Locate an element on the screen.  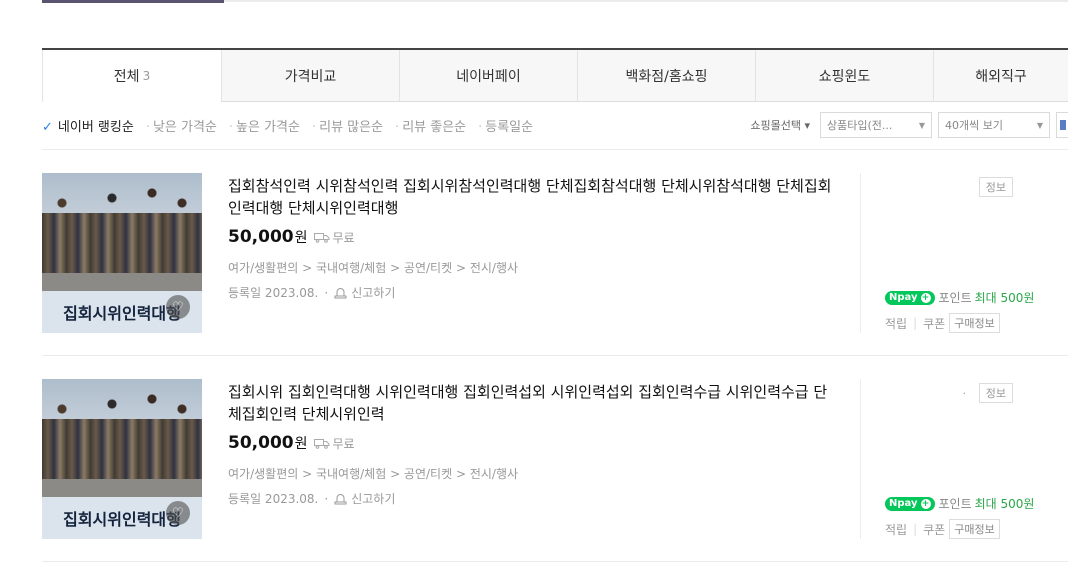
tab-overseas-direct: 해외직구 is located at coordinates (1000, 76).